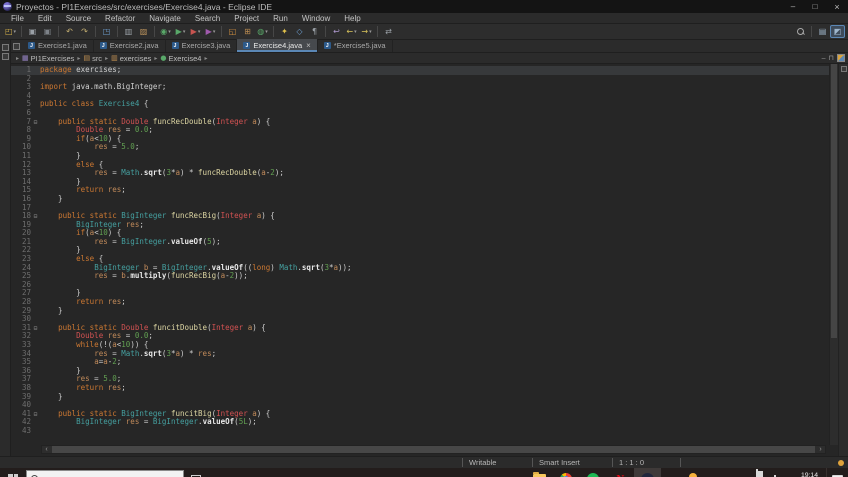 This screenshot has width=848, height=477. I want to click on debug-button: ◉ ▾, so click(165, 31).